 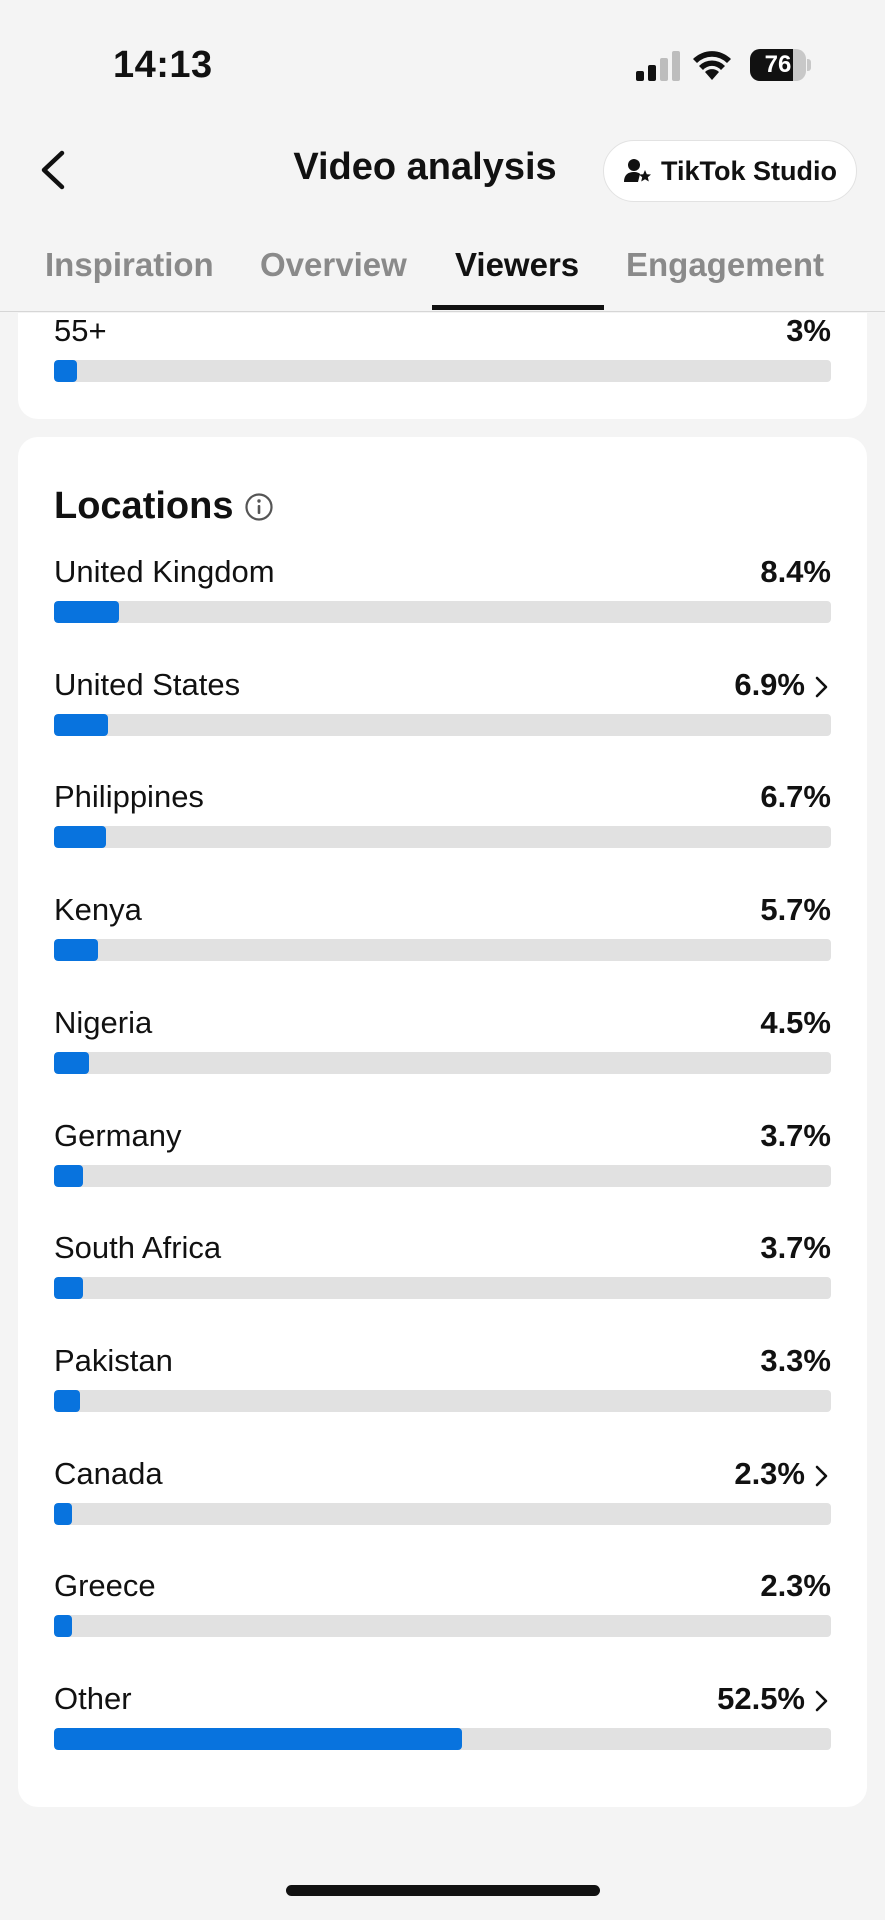 I want to click on location-value: 52.5%, so click(x=761, y=1698).